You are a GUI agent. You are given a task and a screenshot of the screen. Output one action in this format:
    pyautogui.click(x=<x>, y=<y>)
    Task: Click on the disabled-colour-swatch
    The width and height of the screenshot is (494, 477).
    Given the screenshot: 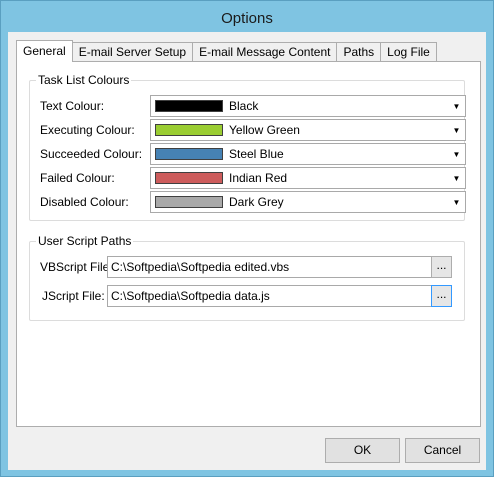 What is the action you would take?
    pyautogui.click(x=189, y=202)
    